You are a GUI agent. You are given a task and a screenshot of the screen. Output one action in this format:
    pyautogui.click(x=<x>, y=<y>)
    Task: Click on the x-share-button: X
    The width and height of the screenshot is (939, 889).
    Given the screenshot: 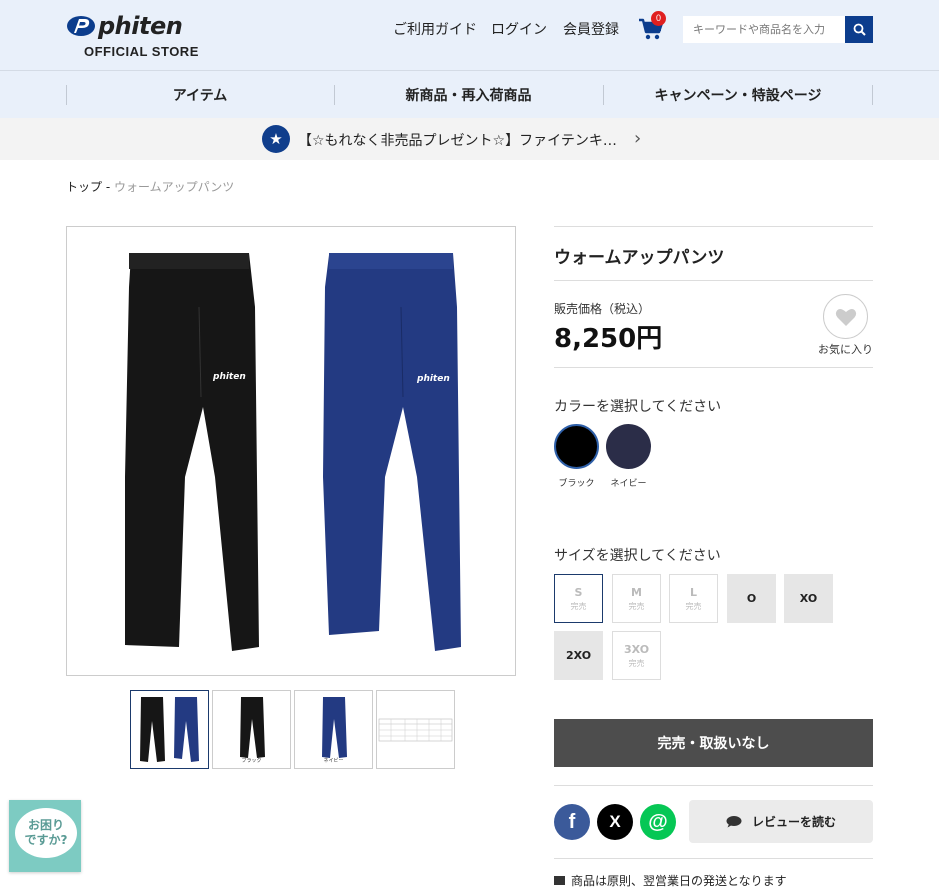 What is the action you would take?
    pyautogui.click(x=615, y=822)
    